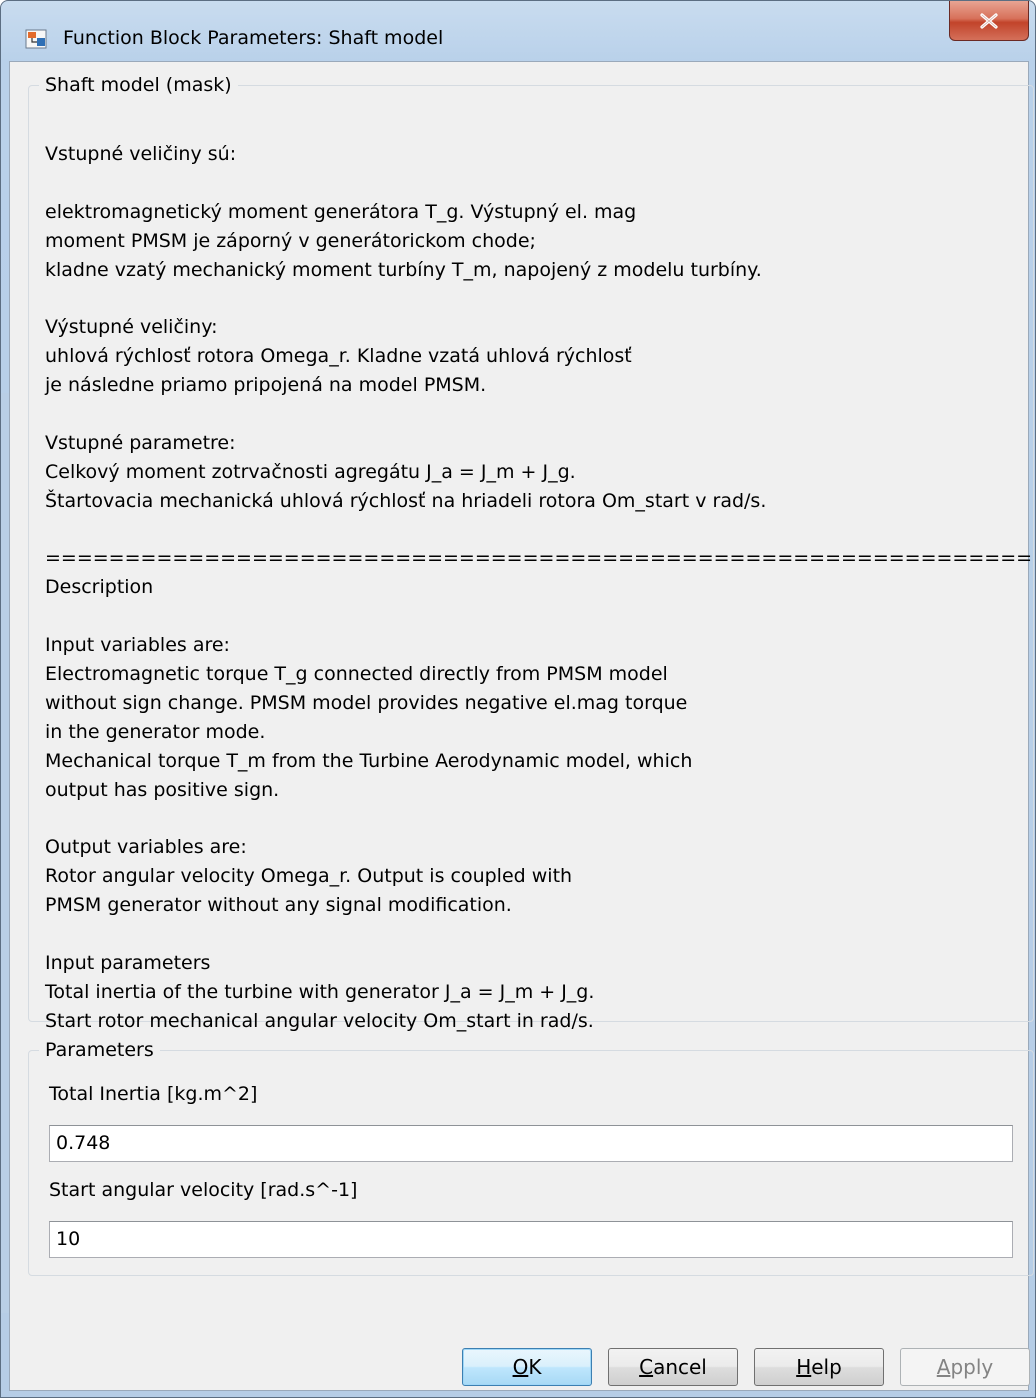  I want to click on ok-label-rest: K, so click(535, 1367).